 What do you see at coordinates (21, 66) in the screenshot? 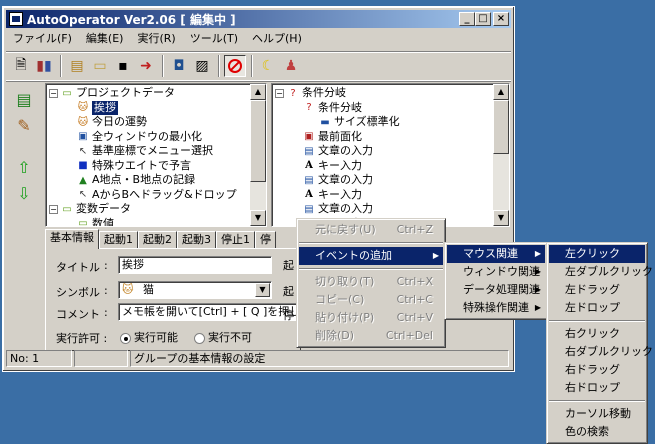
I see `new-doc-icon: 🗎` at bounding box center [21, 66].